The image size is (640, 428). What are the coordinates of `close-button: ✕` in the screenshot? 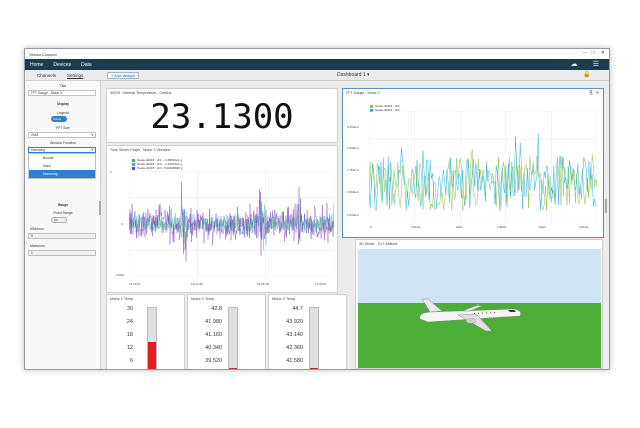 It's located at (603, 53).